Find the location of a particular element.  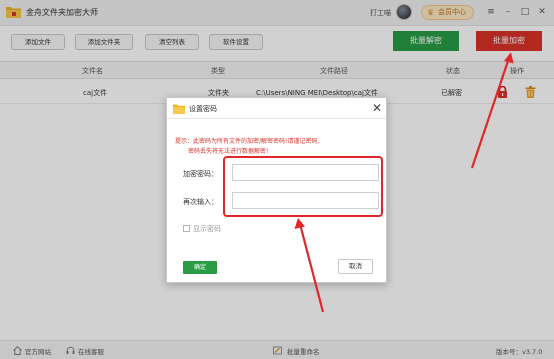

folder-icon is located at coordinates (179, 109).